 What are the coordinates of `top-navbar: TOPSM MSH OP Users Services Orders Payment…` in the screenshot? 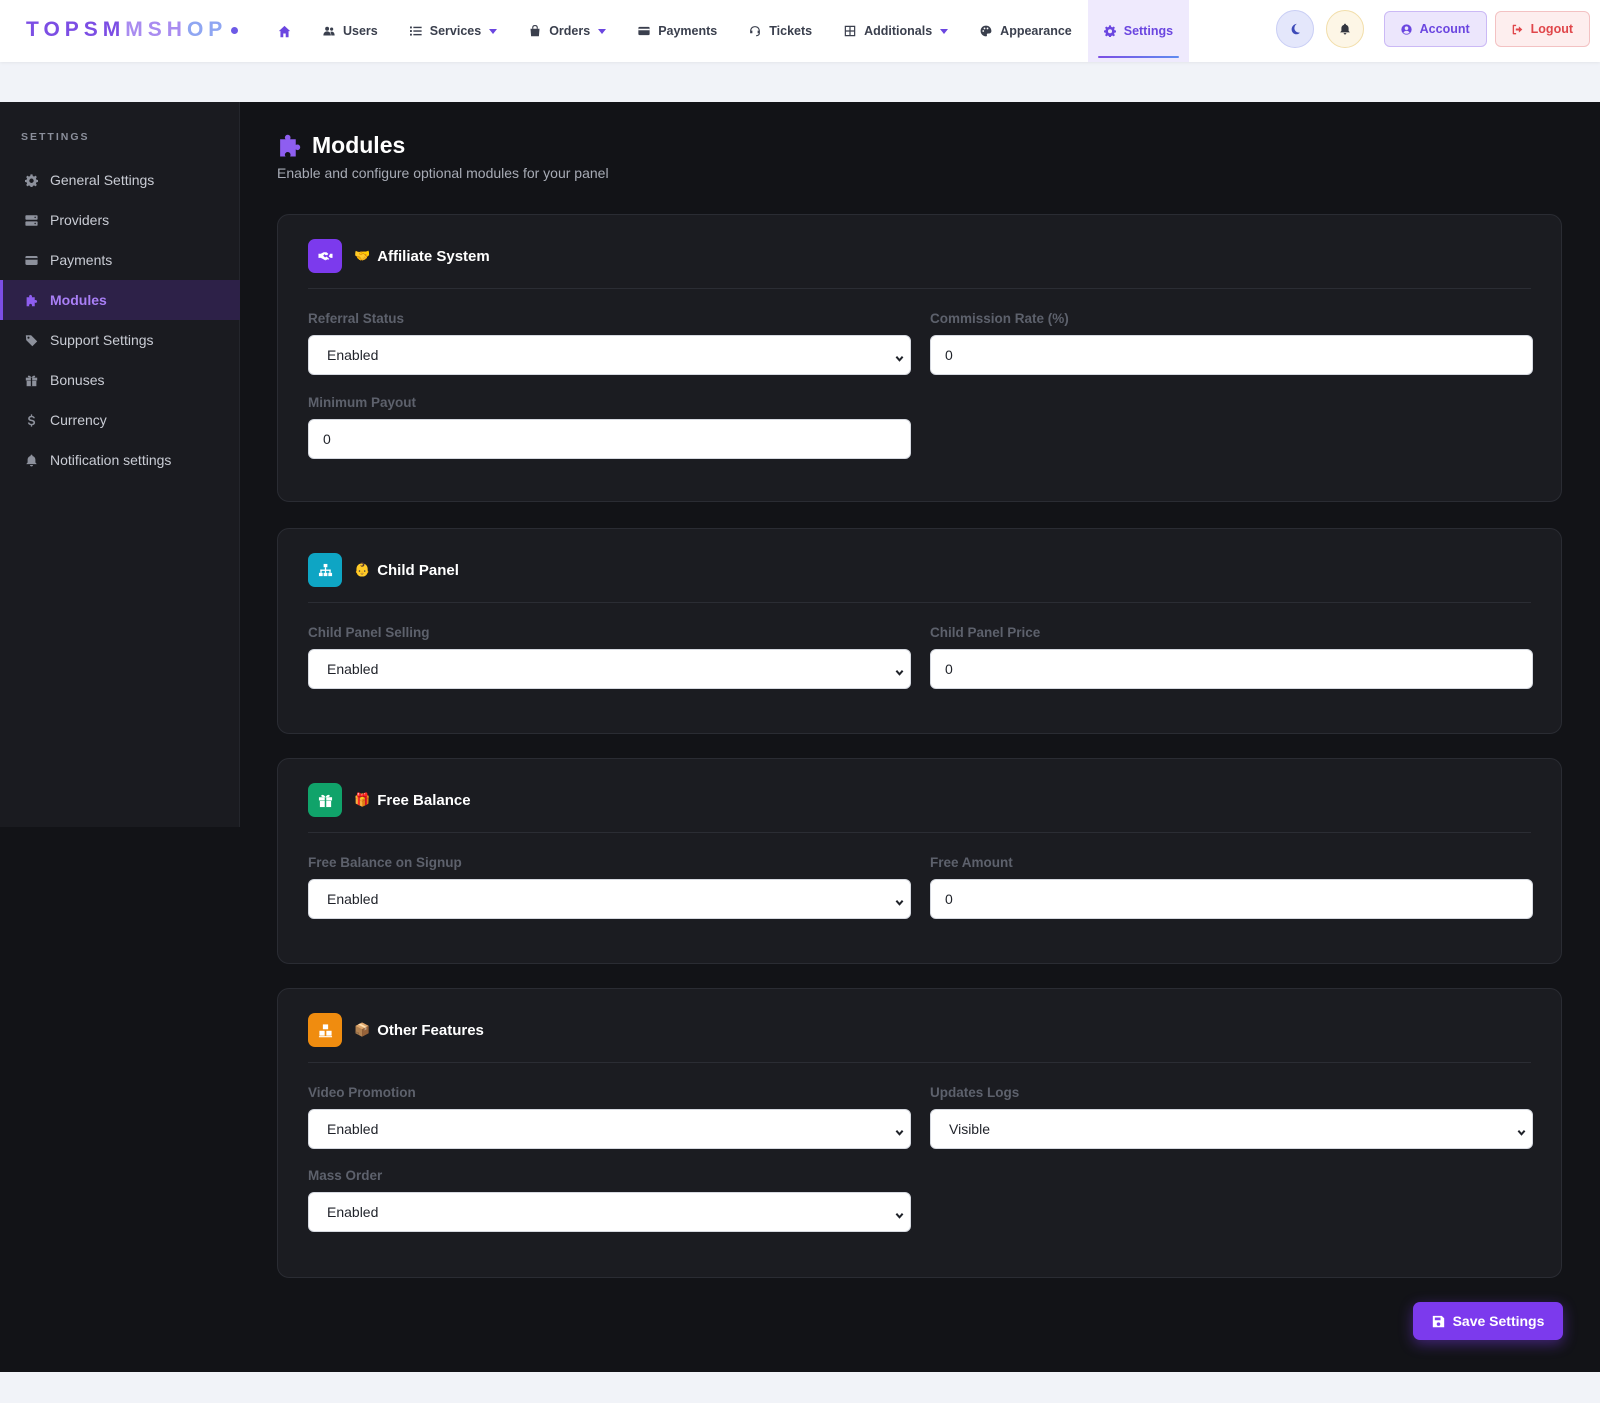 It's located at (800, 31).